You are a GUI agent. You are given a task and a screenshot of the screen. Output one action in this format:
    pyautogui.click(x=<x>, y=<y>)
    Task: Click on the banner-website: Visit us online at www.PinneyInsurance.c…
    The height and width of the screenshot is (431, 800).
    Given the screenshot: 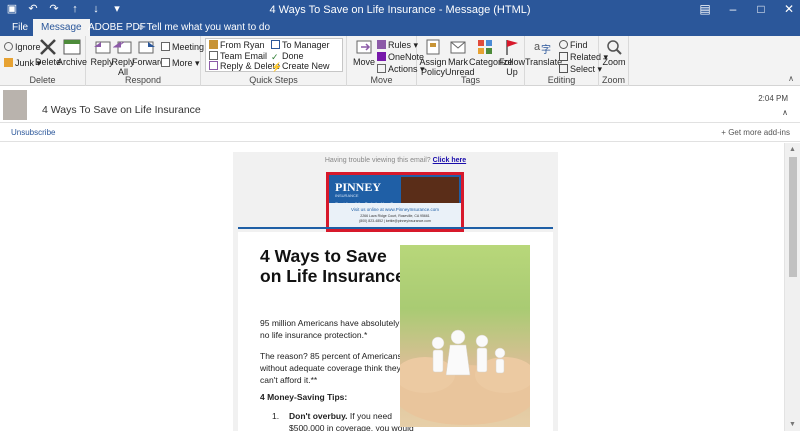 What is the action you would take?
    pyautogui.click(x=395, y=209)
    